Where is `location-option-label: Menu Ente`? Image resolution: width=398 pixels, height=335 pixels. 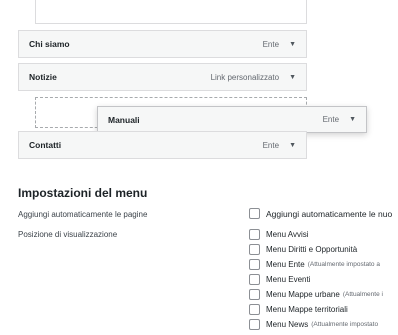
location-option-label: Menu Ente is located at coordinates (285, 264).